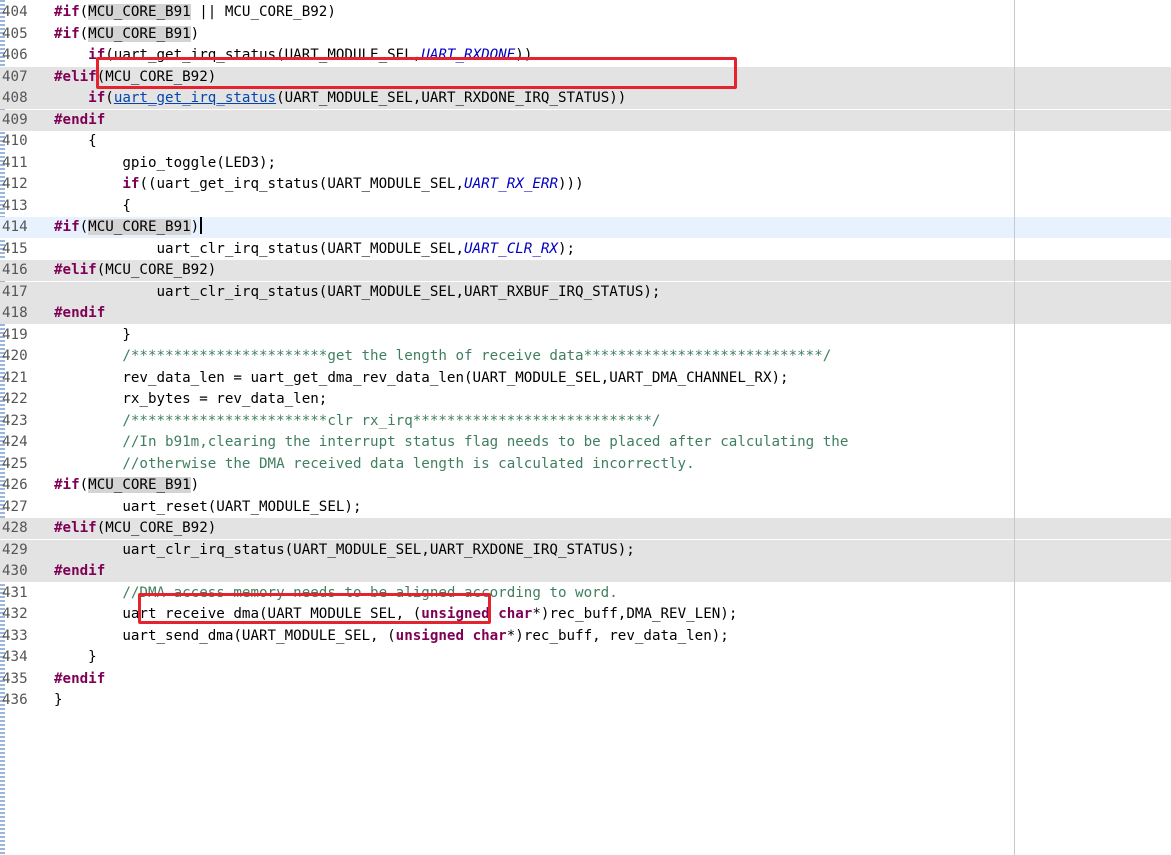 The width and height of the screenshot is (1171, 855). I want to click on code-token: rx_bytes = rev_data_len;, so click(191, 399).